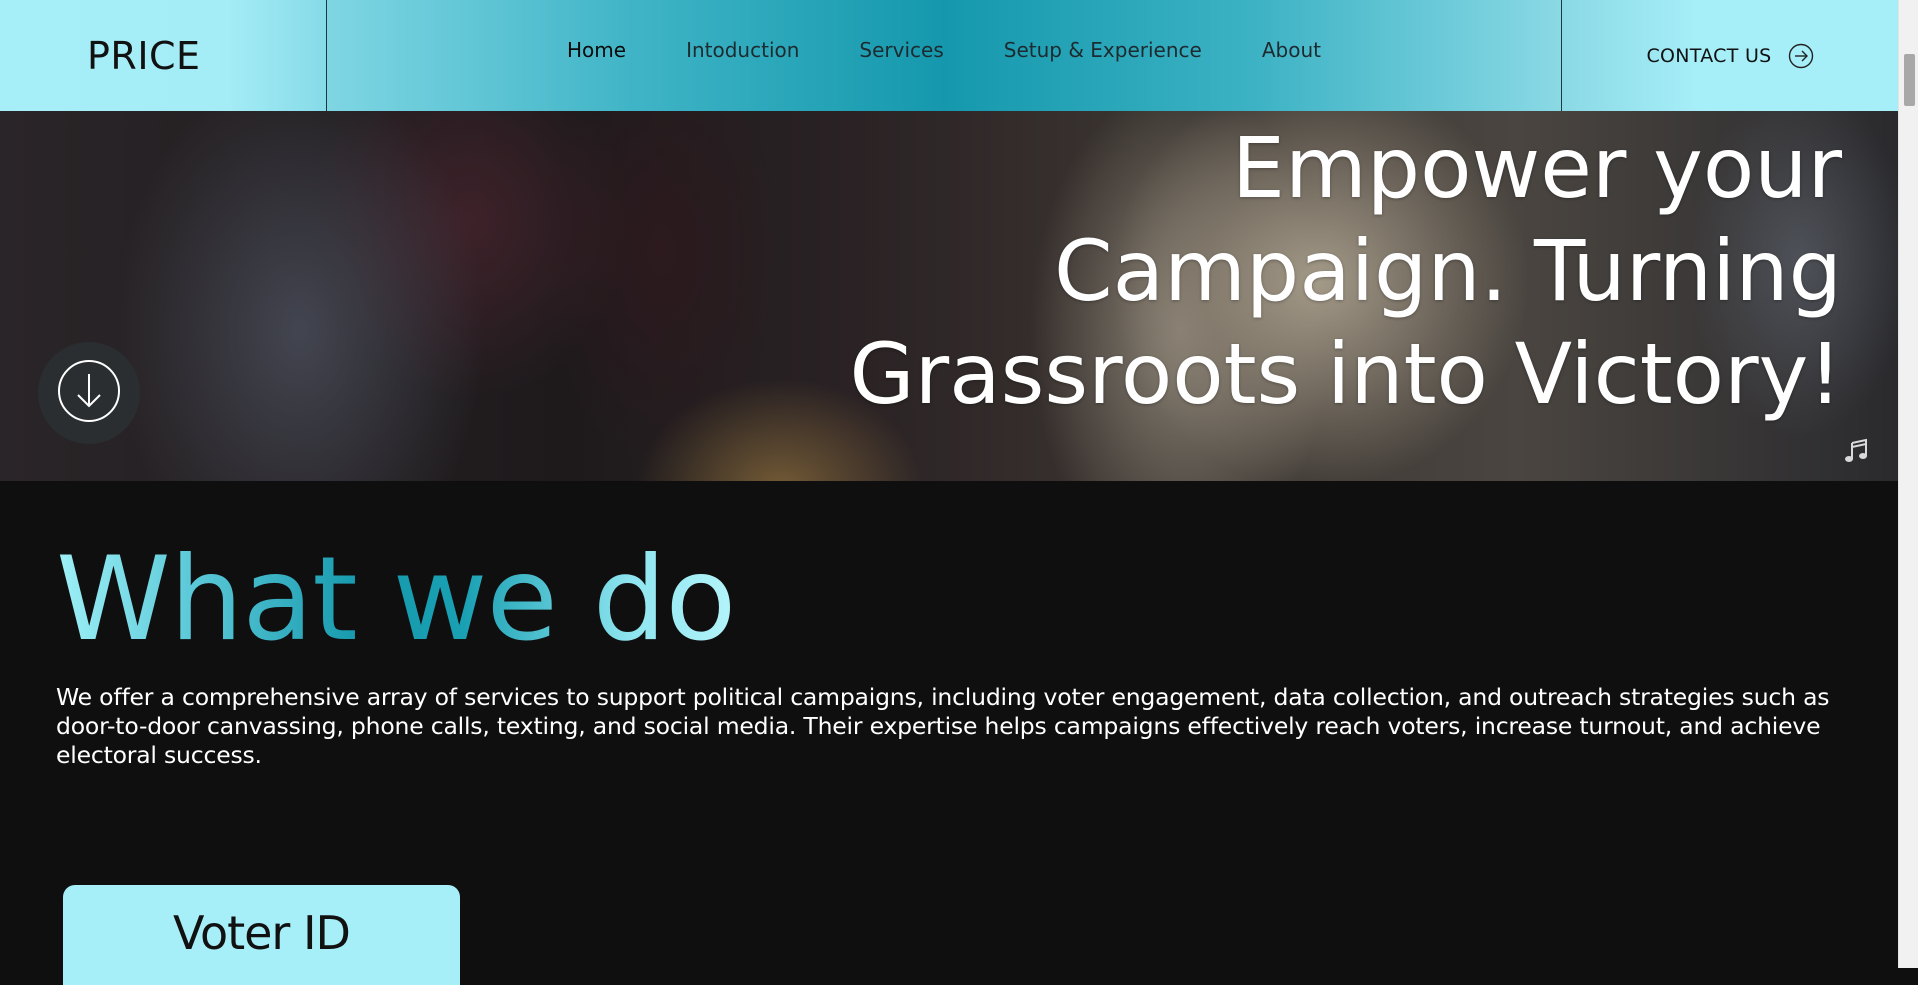 Image resolution: width=1918 pixels, height=985 pixels. I want to click on music-note-icon, so click(1857, 451).